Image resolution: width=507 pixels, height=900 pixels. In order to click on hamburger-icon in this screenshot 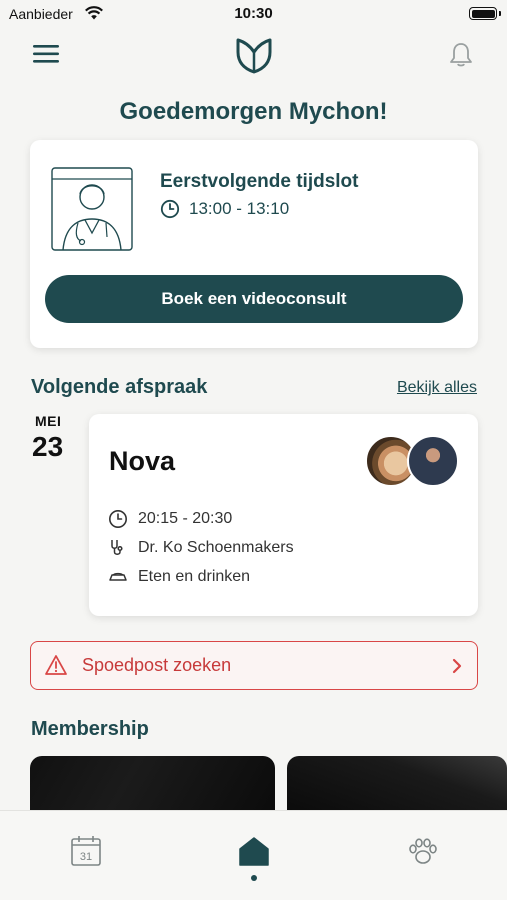, I will do `click(46, 54)`.